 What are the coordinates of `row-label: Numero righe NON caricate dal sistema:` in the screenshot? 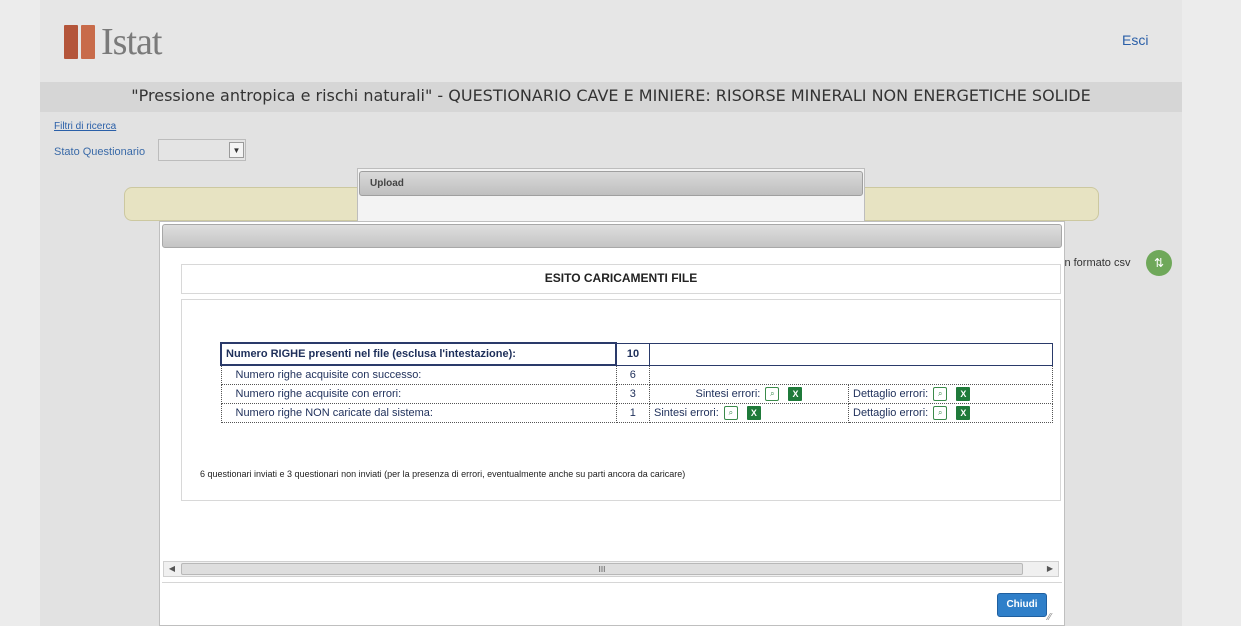 It's located at (418, 413).